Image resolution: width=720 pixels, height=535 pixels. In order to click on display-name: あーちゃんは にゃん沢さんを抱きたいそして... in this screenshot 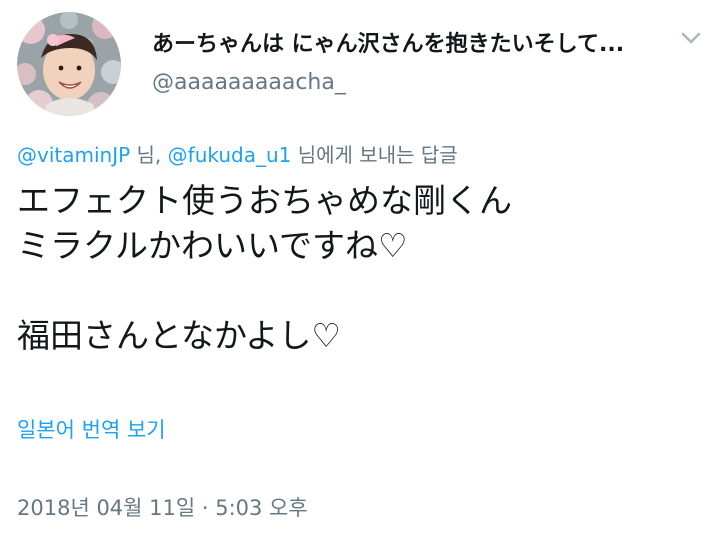, I will do `click(412, 45)`.